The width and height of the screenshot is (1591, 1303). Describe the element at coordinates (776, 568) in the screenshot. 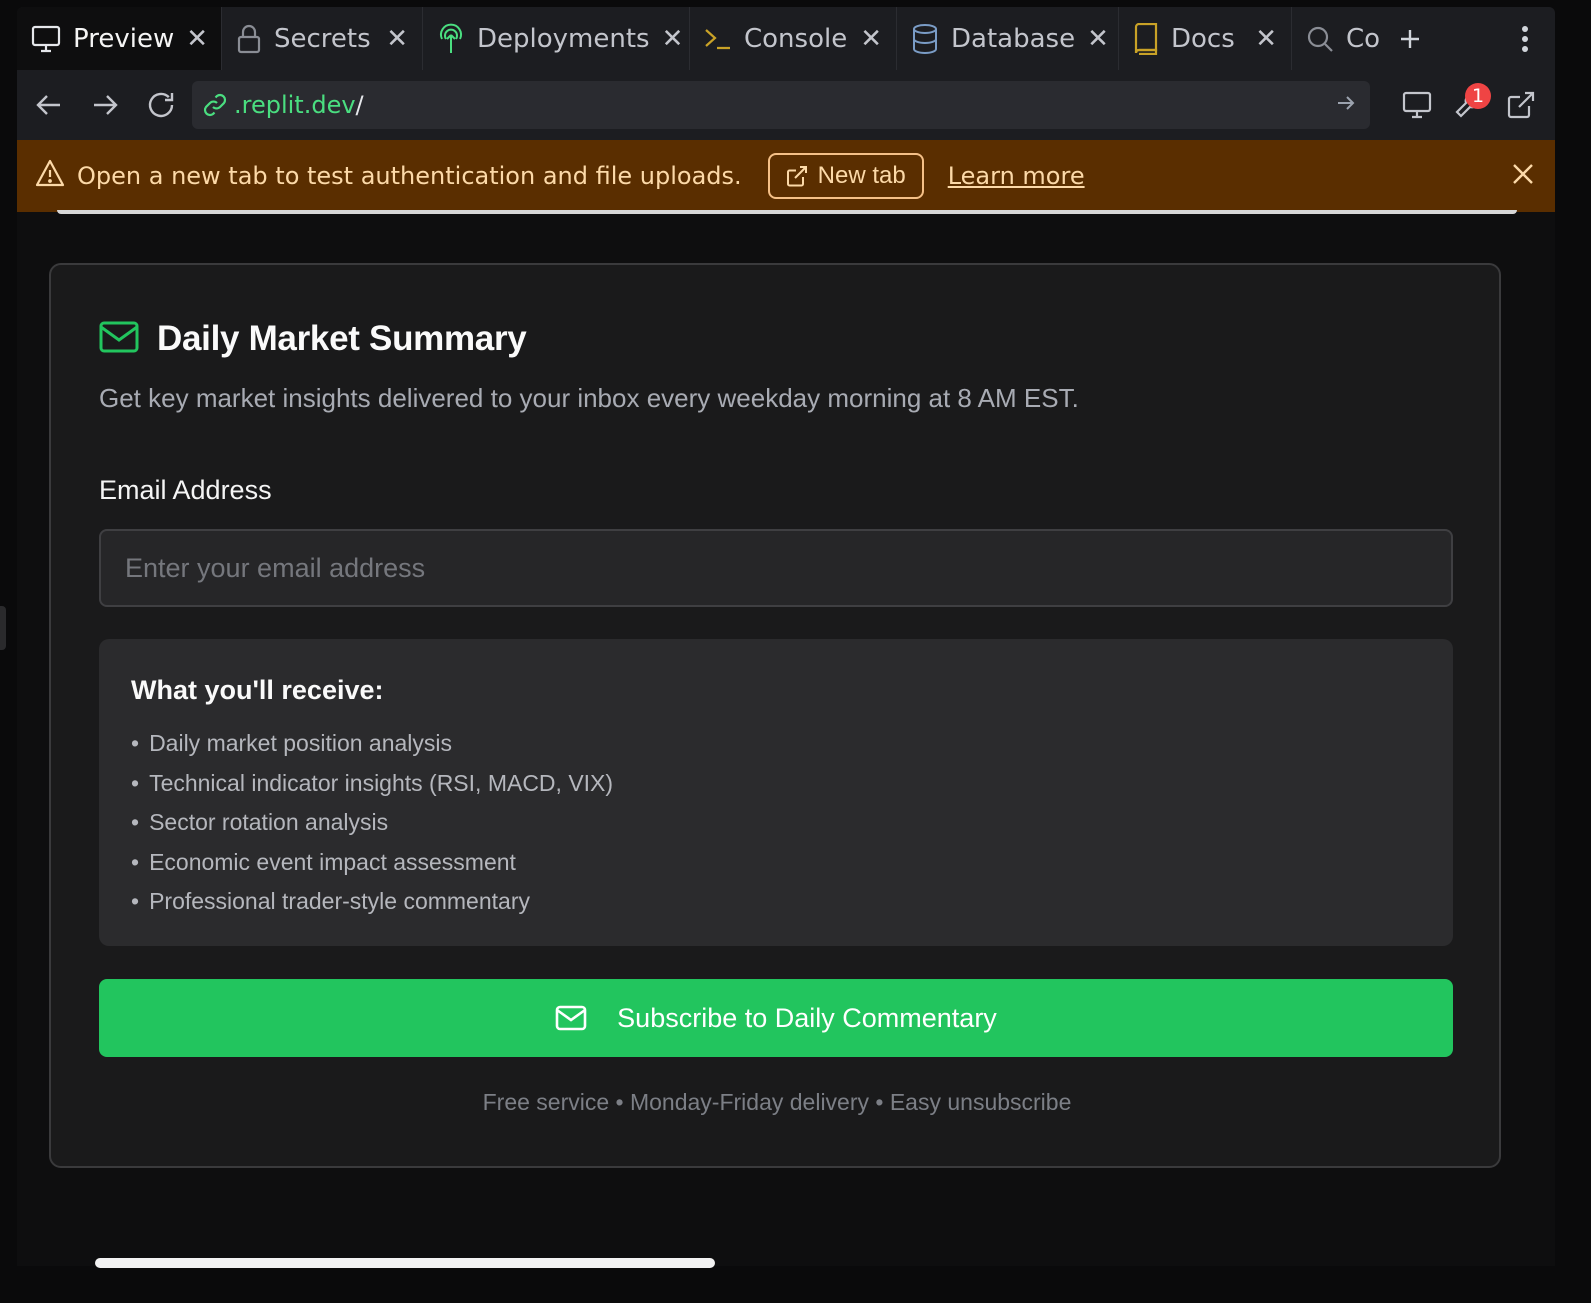

I see `email-field` at that location.